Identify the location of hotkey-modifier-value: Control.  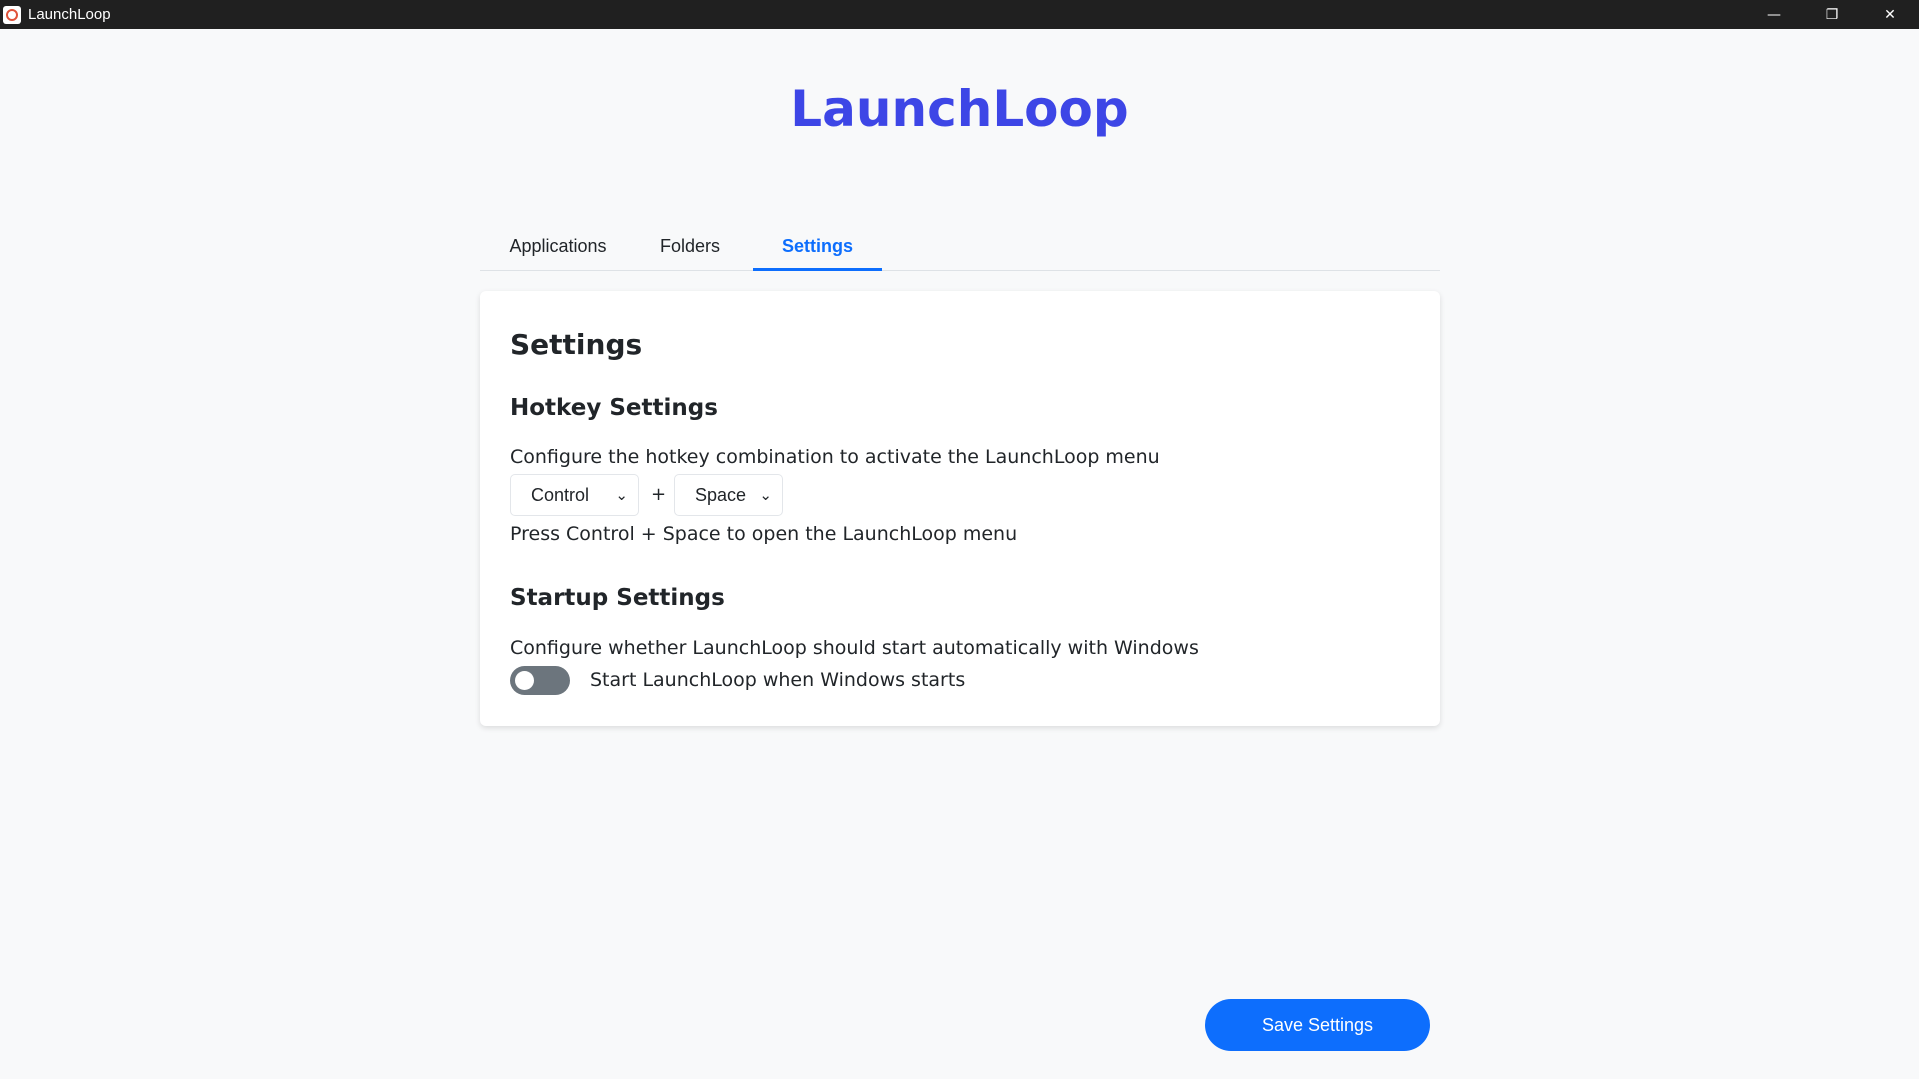
(560, 494).